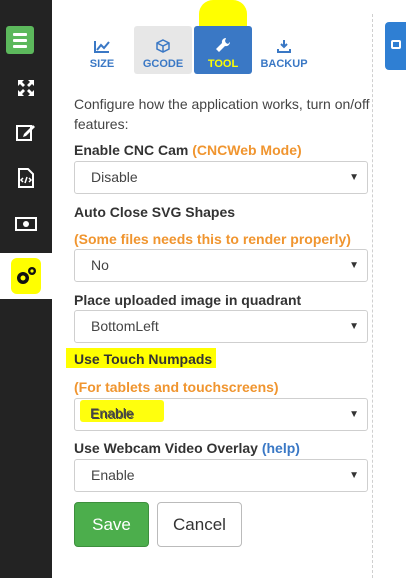 This screenshot has width=406, height=578. What do you see at coordinates (125, 326) in the screenshot?
I see `quadrant-value: BottomLeft` at bounding box center [125, 326].